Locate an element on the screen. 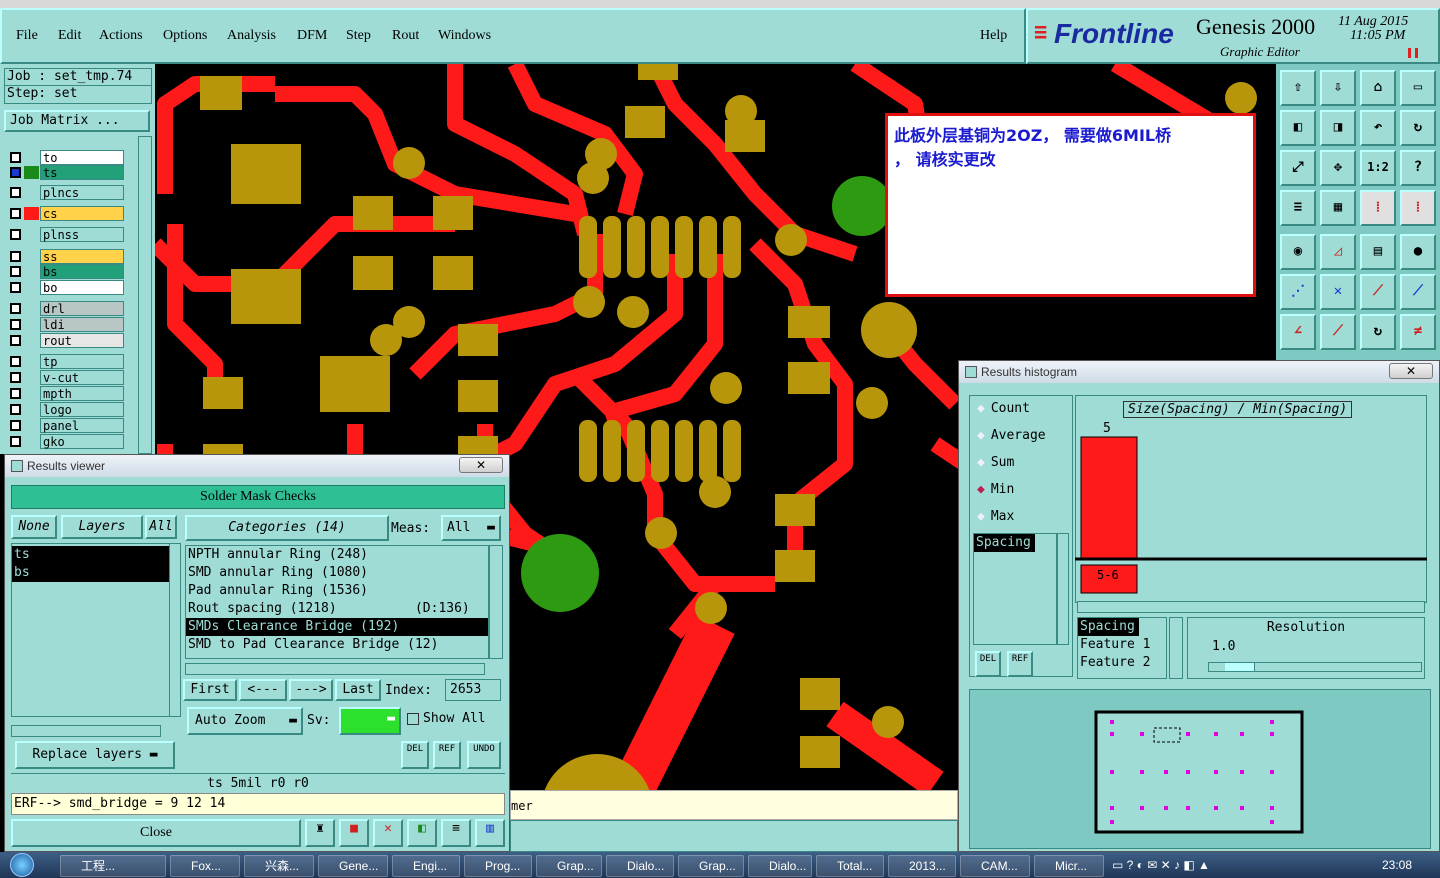  layer-row-bs: bs is located at coordinates (66, 271).